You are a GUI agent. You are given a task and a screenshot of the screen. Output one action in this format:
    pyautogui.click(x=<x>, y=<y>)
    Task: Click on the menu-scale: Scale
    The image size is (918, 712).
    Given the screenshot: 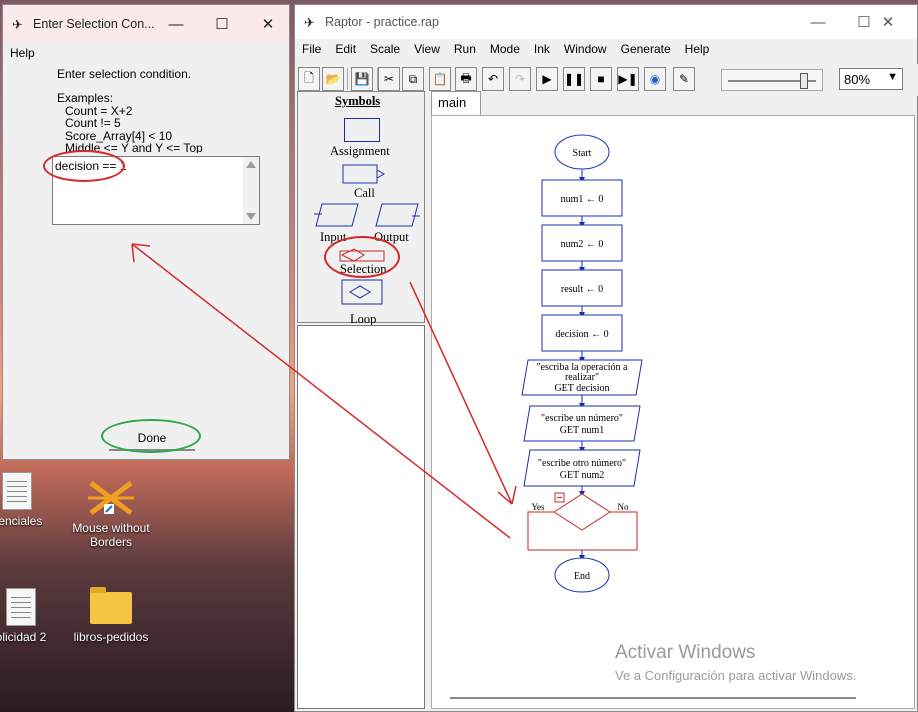 What is the action you would take?
    pyautogui.click(x=385, y=49)
    